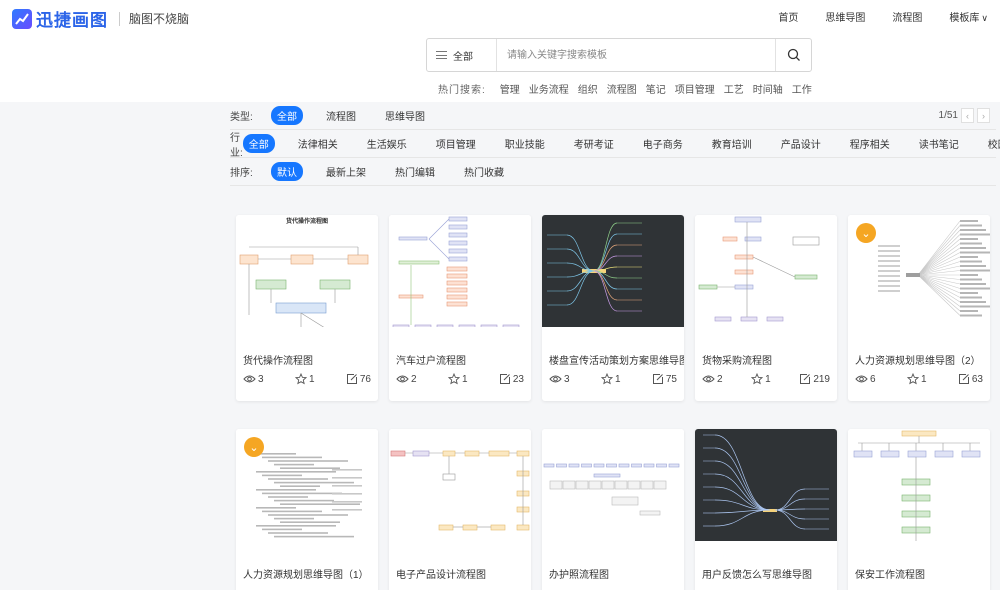  I want to click on search-button, so click(793, 55).